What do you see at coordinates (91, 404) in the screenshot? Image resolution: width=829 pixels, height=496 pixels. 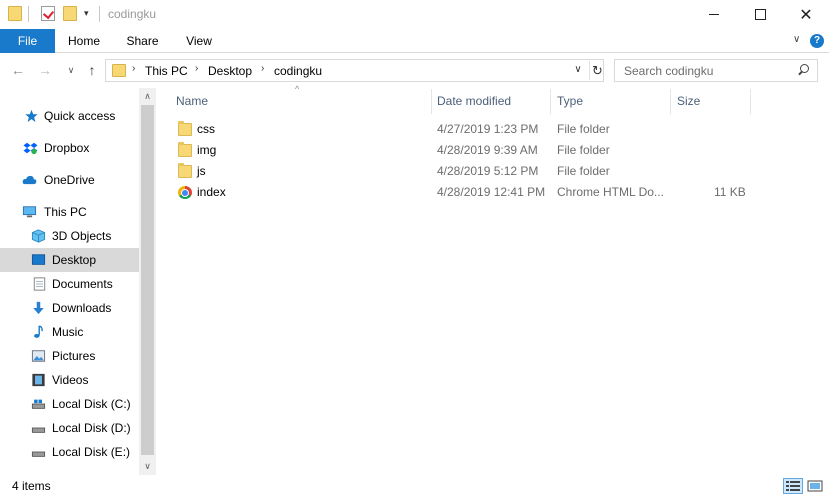 I see `nav-item-label: Local Disk (C:)` at bounding box center [91, 404].